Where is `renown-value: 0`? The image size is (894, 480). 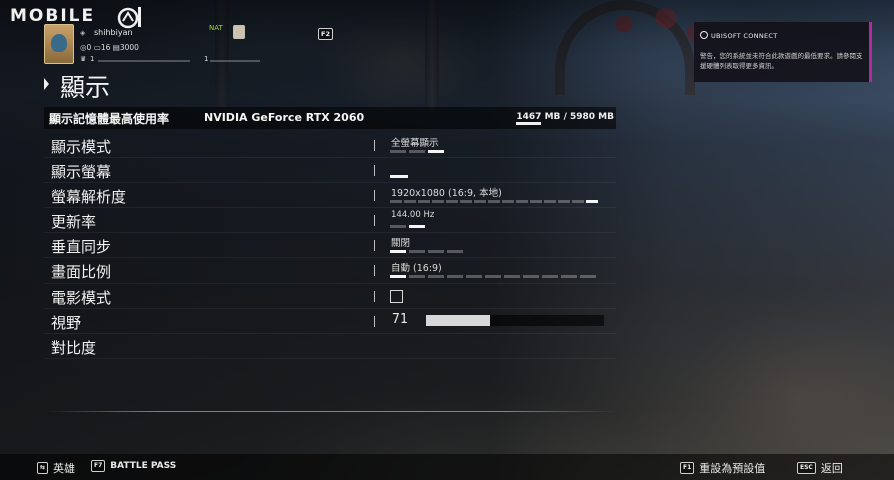
renown-value: 0 is located at coordinates (89, 47).